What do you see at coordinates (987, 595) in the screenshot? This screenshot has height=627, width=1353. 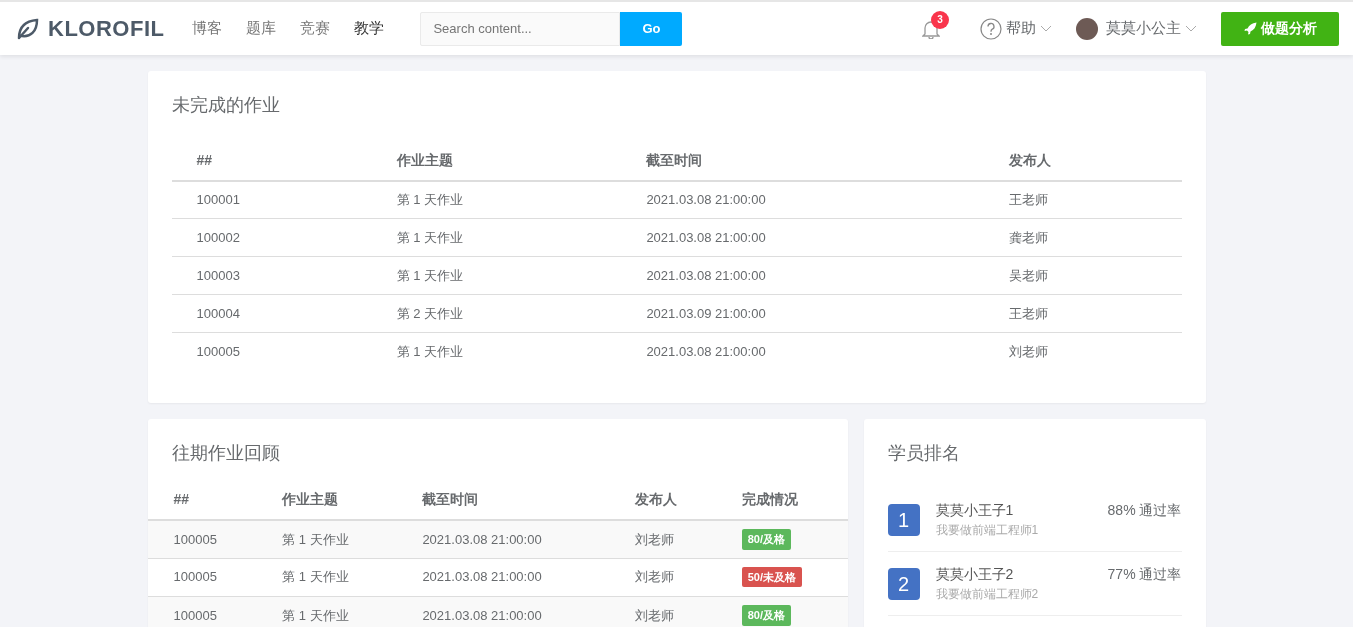 I see `student-motto: 我要做前端工程师2` at bounding box center [987, 595].